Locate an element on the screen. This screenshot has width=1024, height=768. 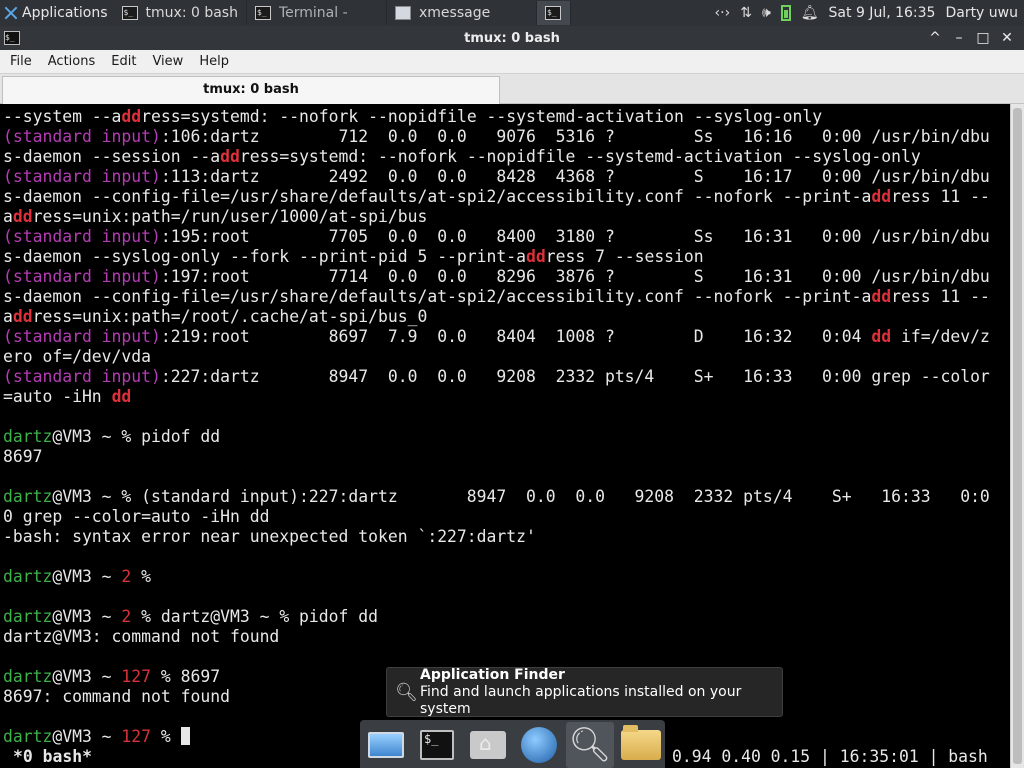
tmux-window-list: *0 bash* is located at coordinates (52, 756).